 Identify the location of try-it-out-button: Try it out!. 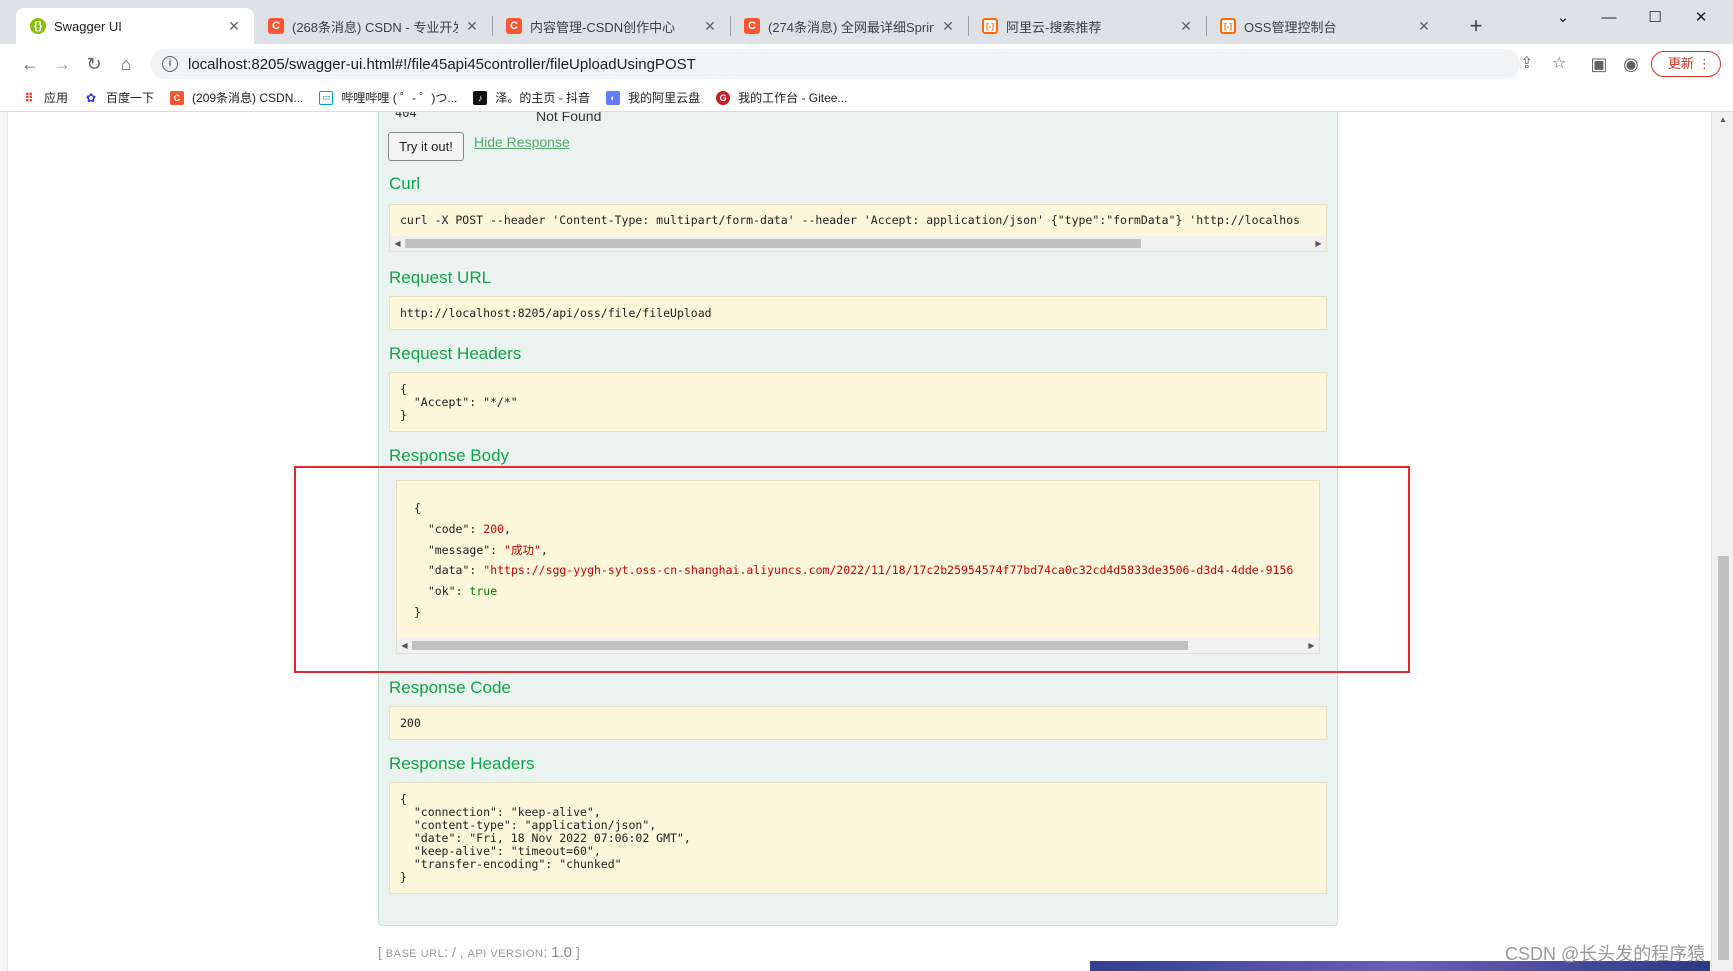
(426, 146).